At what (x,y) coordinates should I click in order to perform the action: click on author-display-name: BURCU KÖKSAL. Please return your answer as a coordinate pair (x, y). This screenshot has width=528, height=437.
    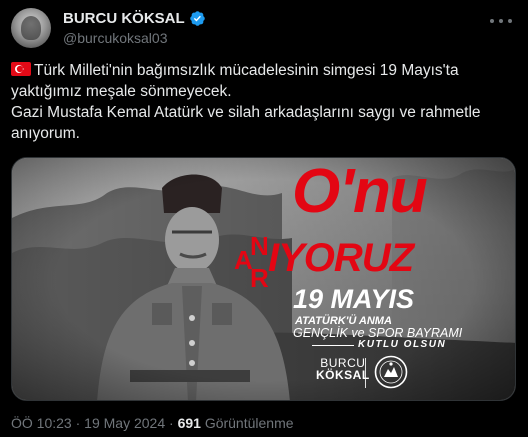
    Looking at the image, I should click on (124, 18).